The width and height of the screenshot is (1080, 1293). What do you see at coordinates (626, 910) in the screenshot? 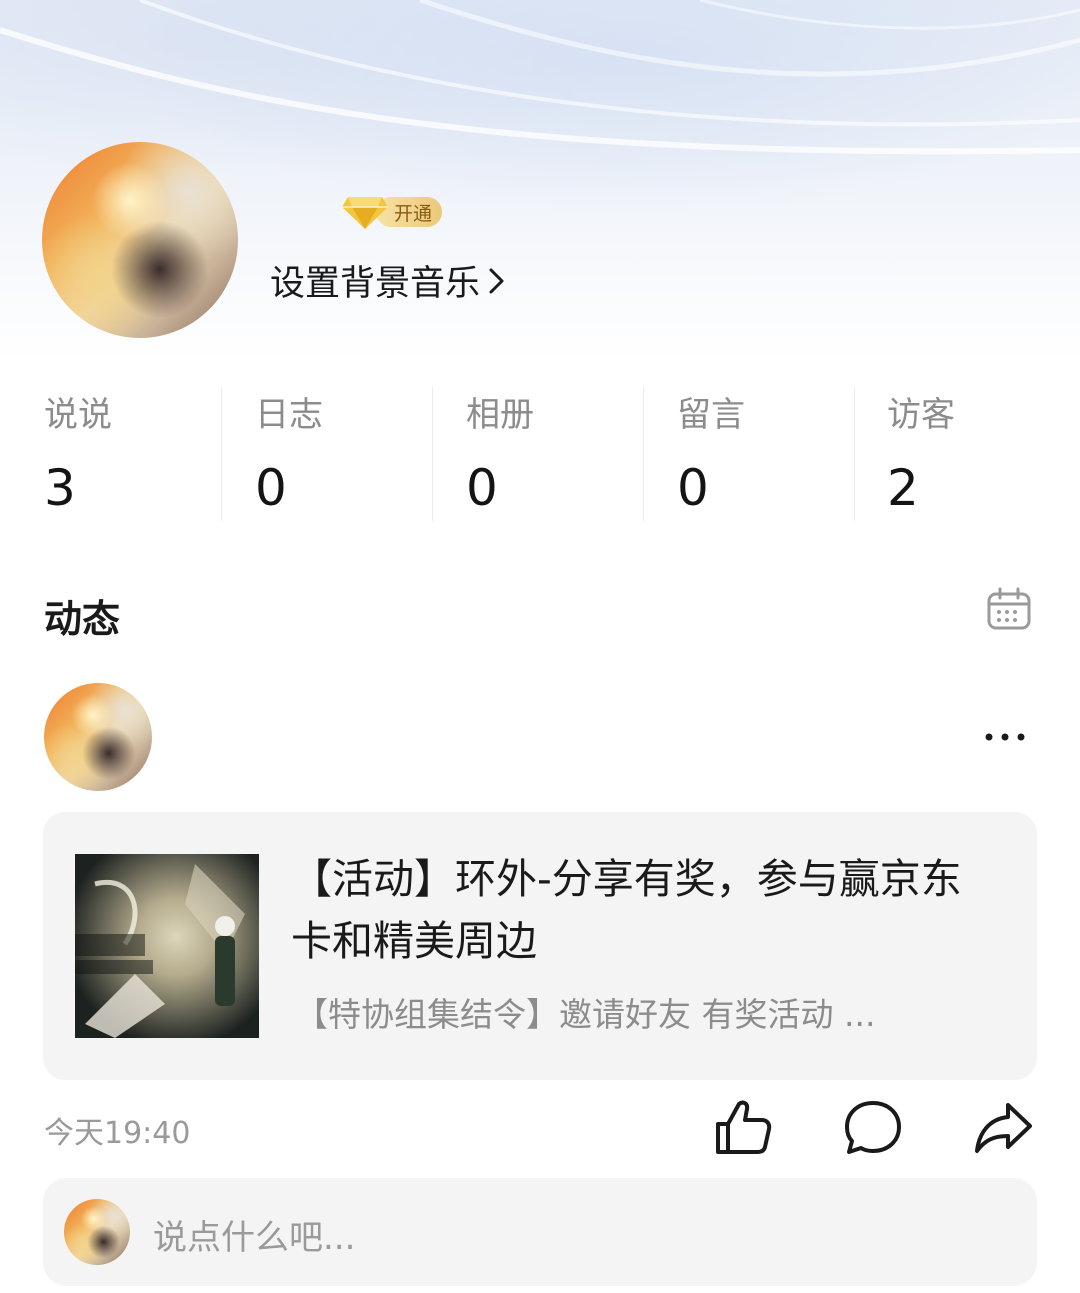
I see `shared-link-title: 【活动】环外-分享有奖，参与赢京东卡和精美周边` at bounding box center [626, 910].